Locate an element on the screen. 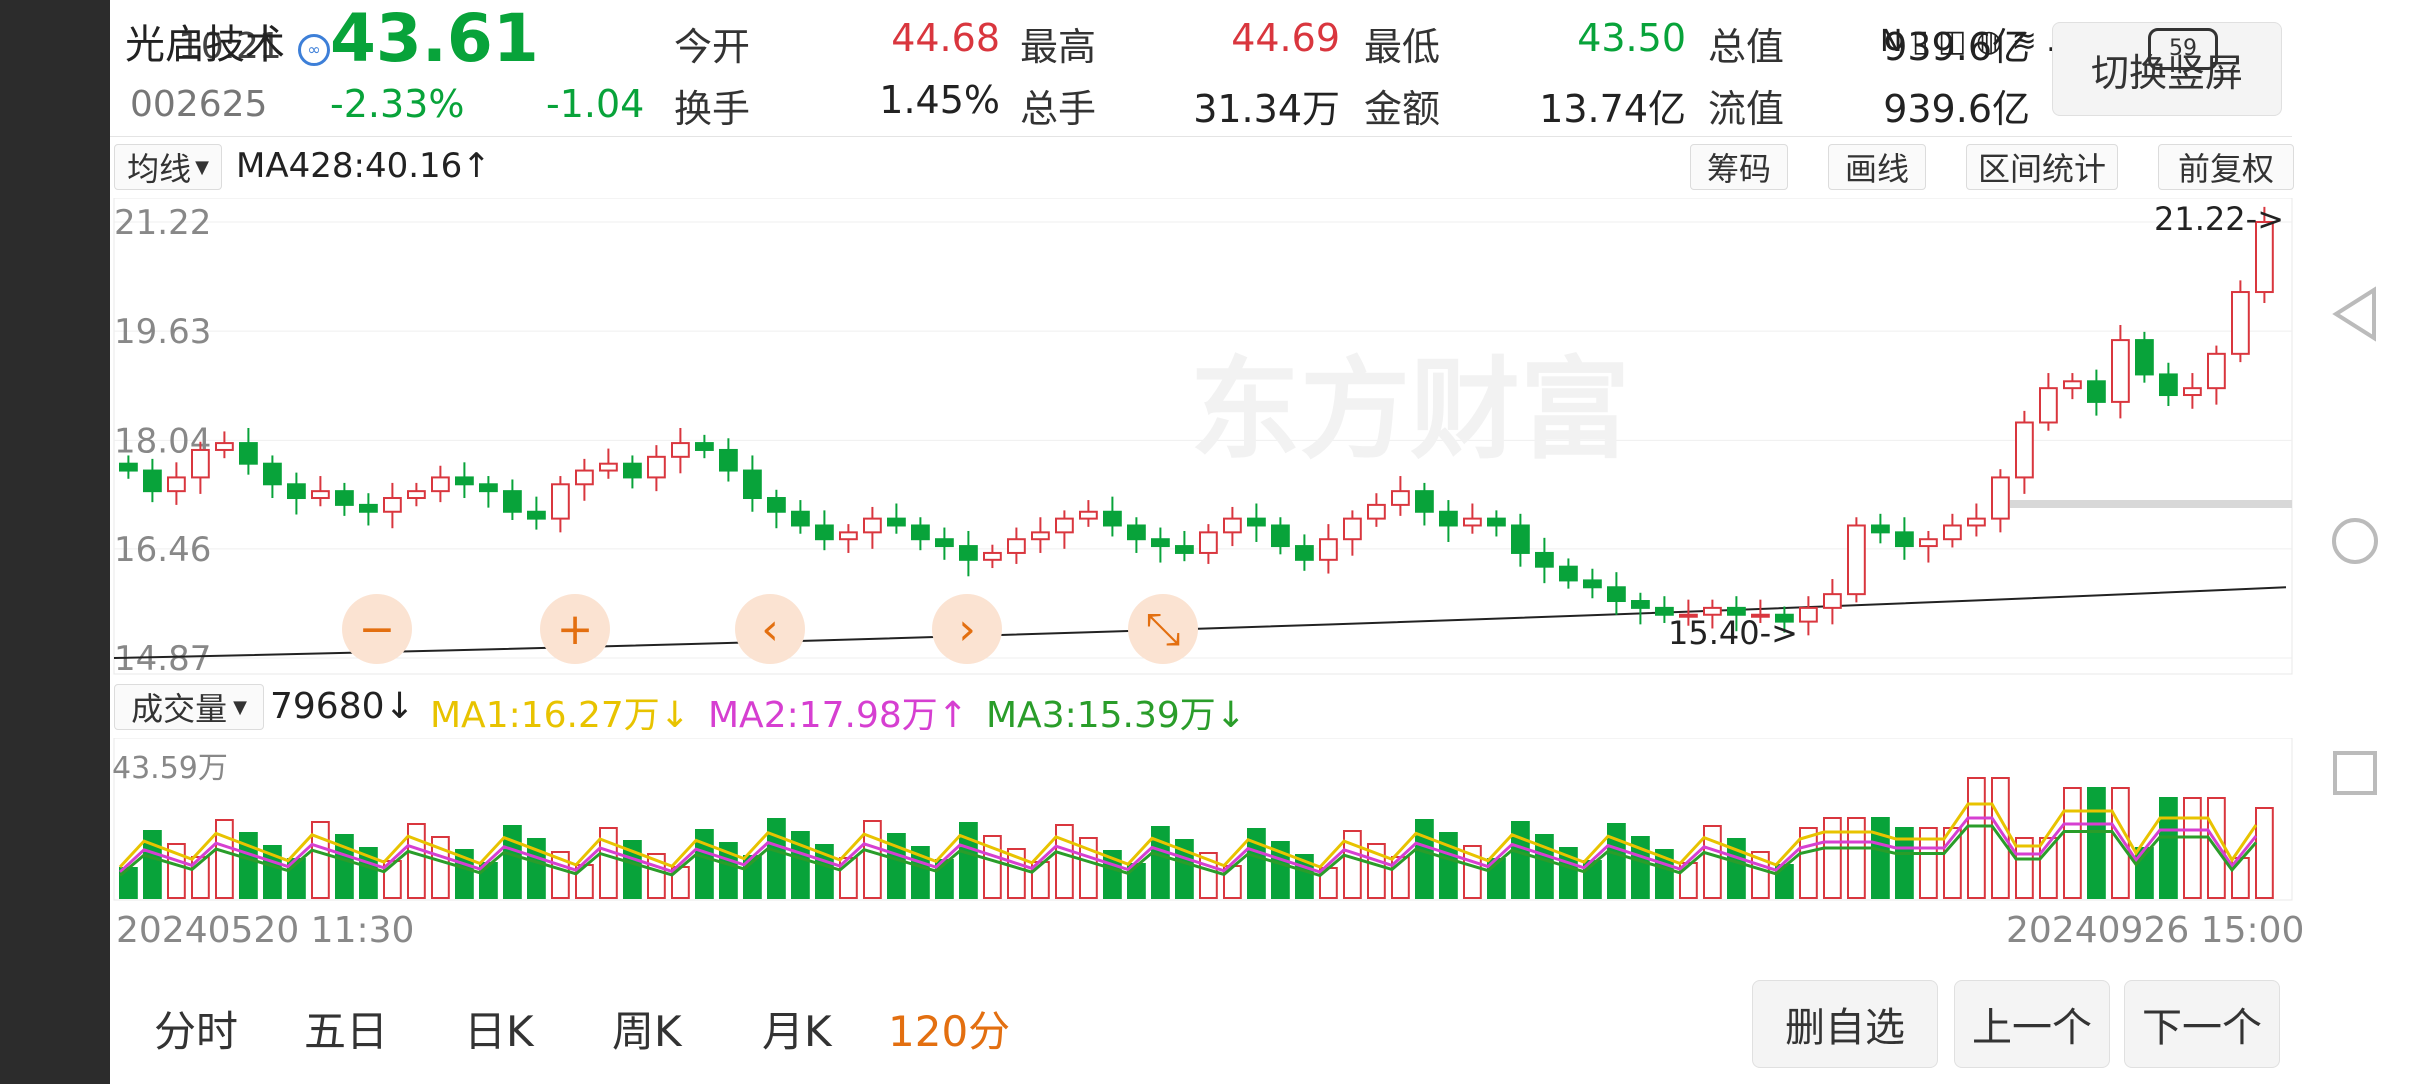 Image resolution: width=2412 pixels, height=1084 pixels. quote-field-value: 1.45% is located at coordinates (939, 100).